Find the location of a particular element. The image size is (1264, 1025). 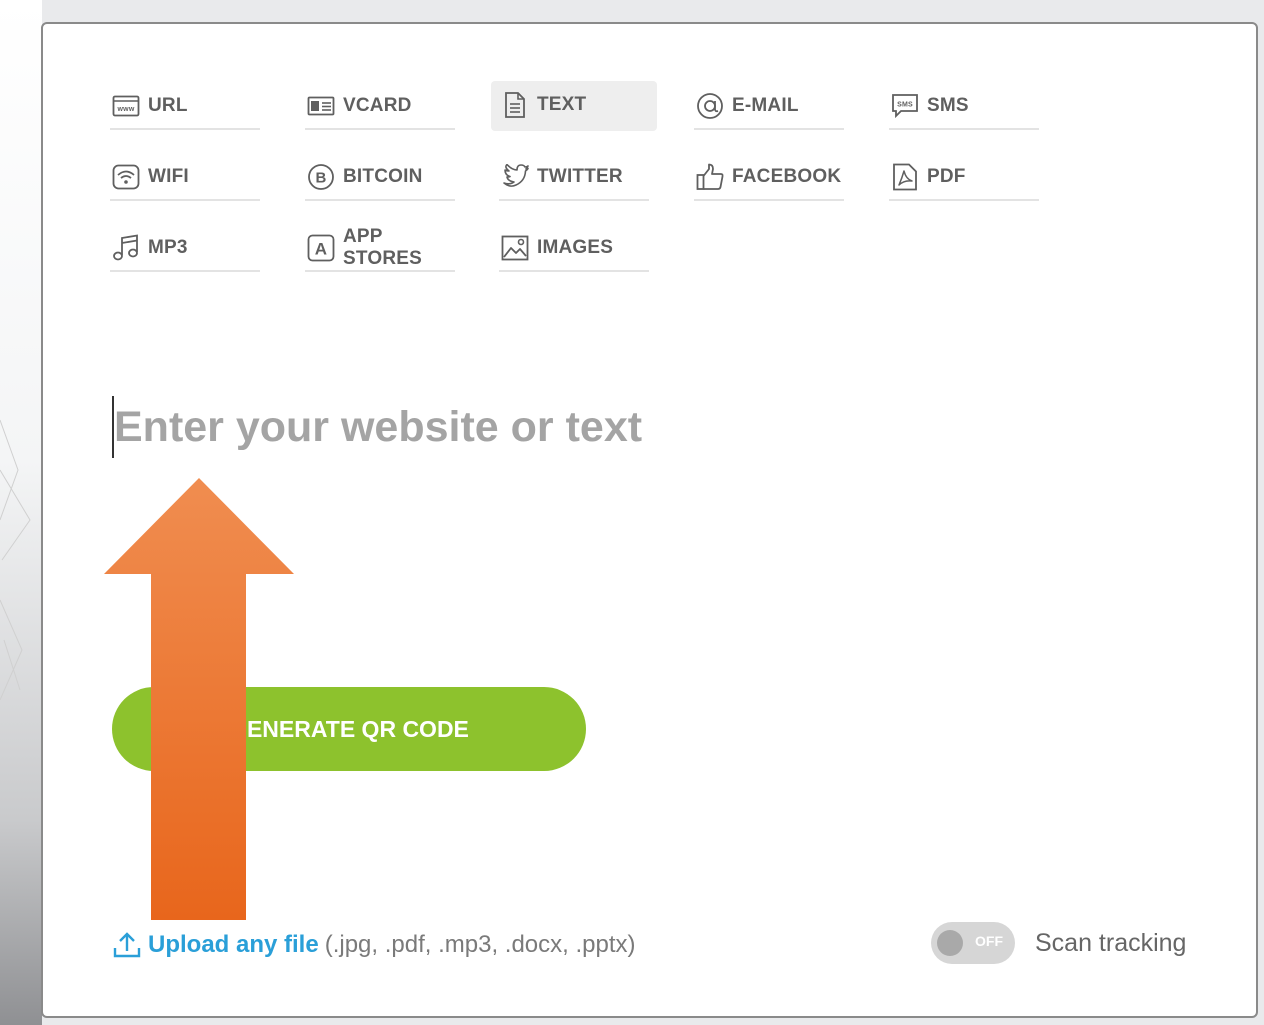

tab-sms: SMS SMS is located at coordinates (964, 107).